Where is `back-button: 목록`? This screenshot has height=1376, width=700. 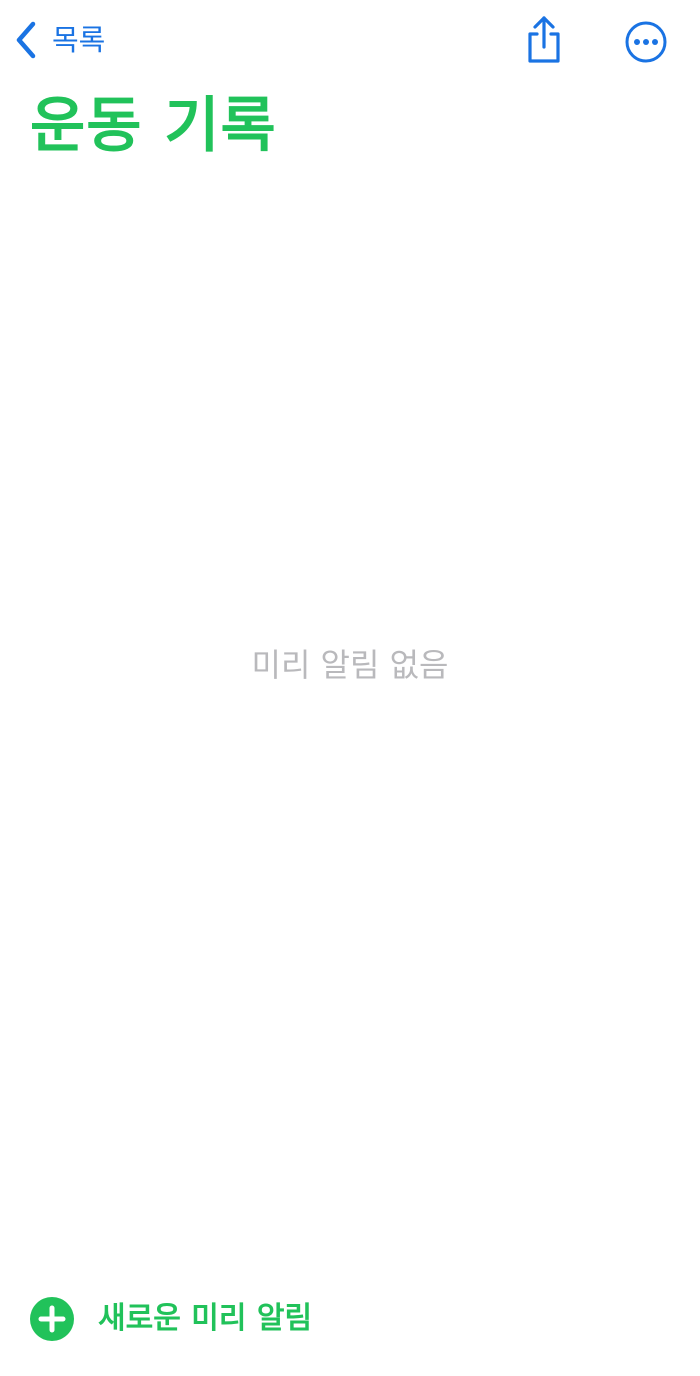 back-button: 목록 is located at coordinates (59, 40).